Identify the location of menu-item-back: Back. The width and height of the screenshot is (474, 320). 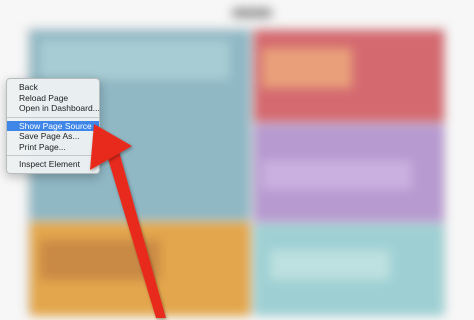
(53, 87).